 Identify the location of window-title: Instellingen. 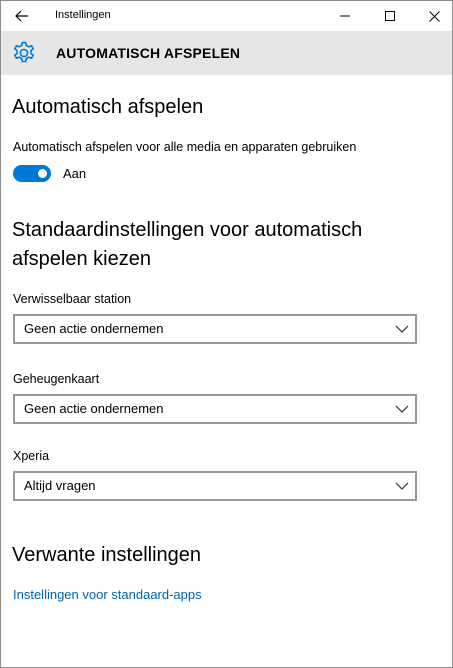
(83, 15).